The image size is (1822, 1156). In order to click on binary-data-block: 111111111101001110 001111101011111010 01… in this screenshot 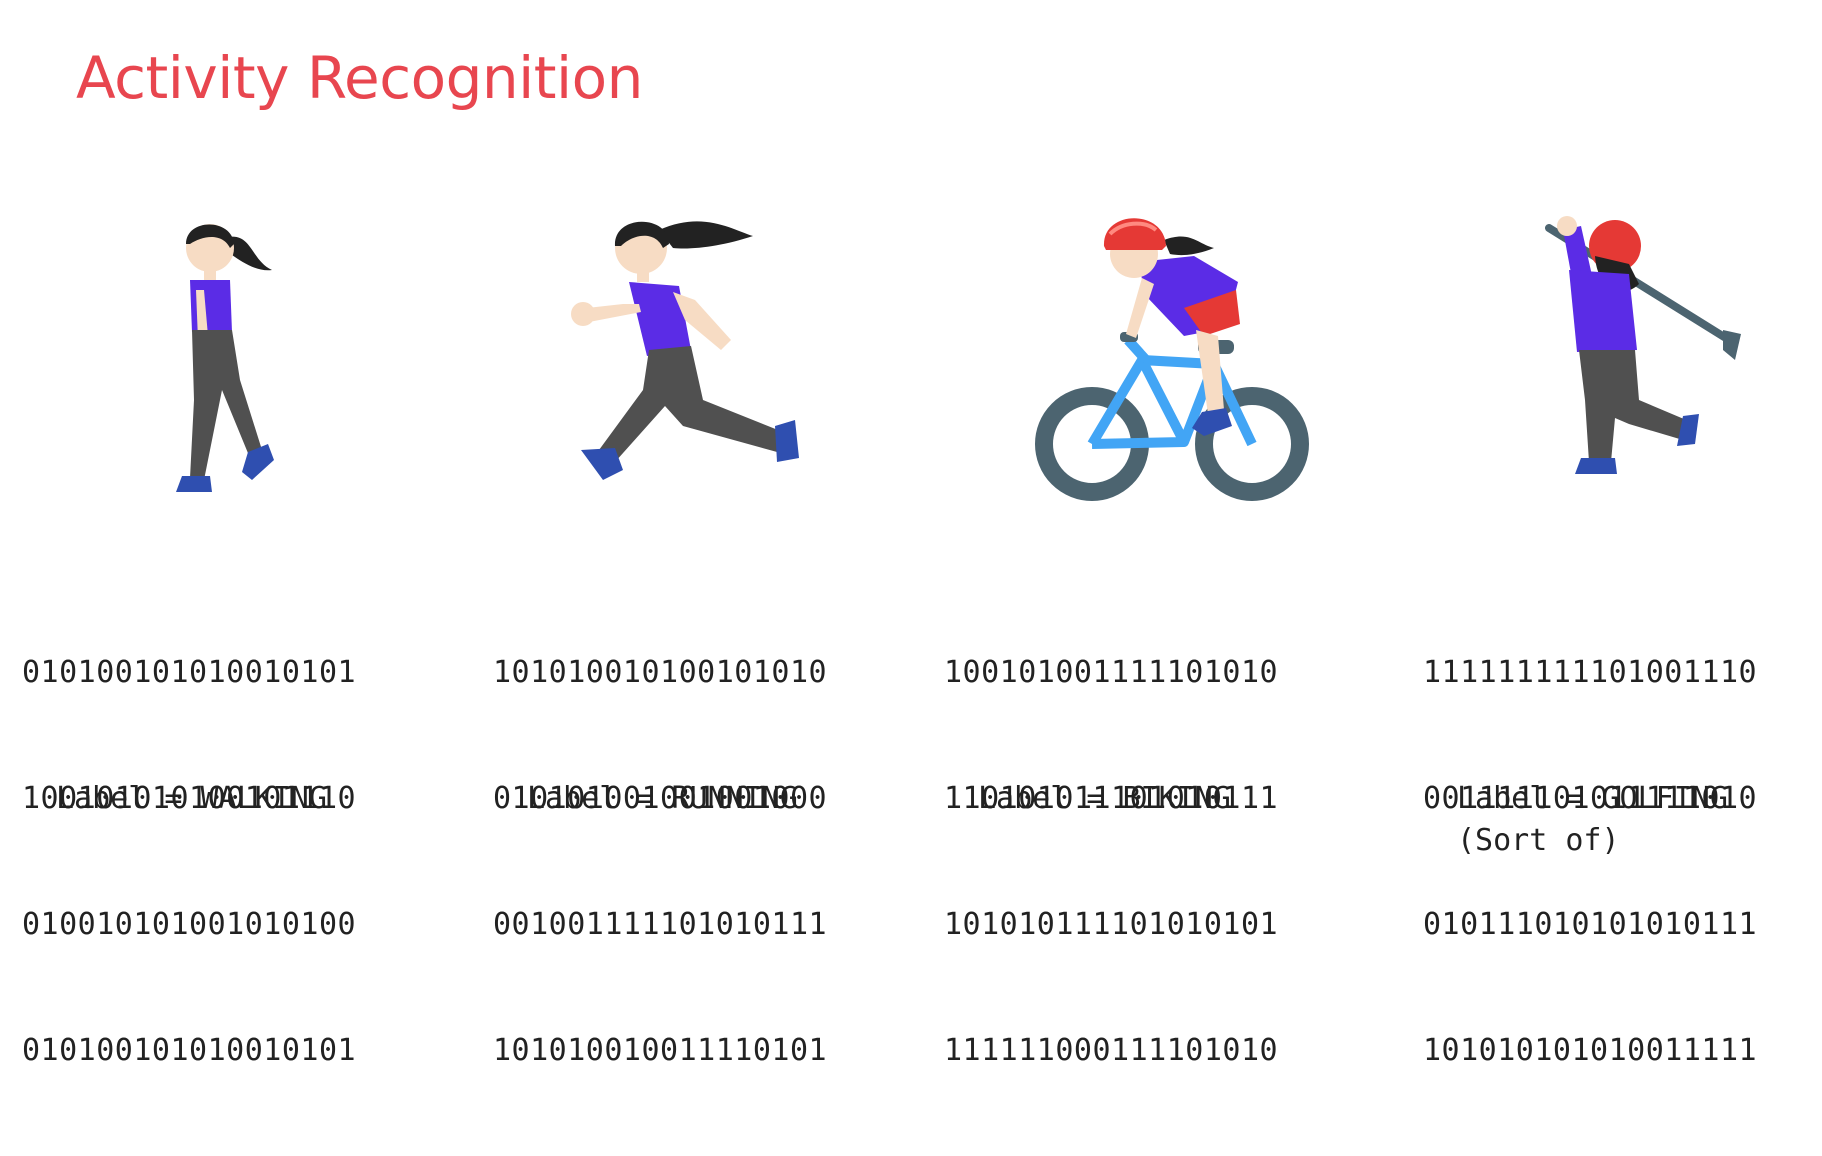, I will do `click(1590, 862)`.